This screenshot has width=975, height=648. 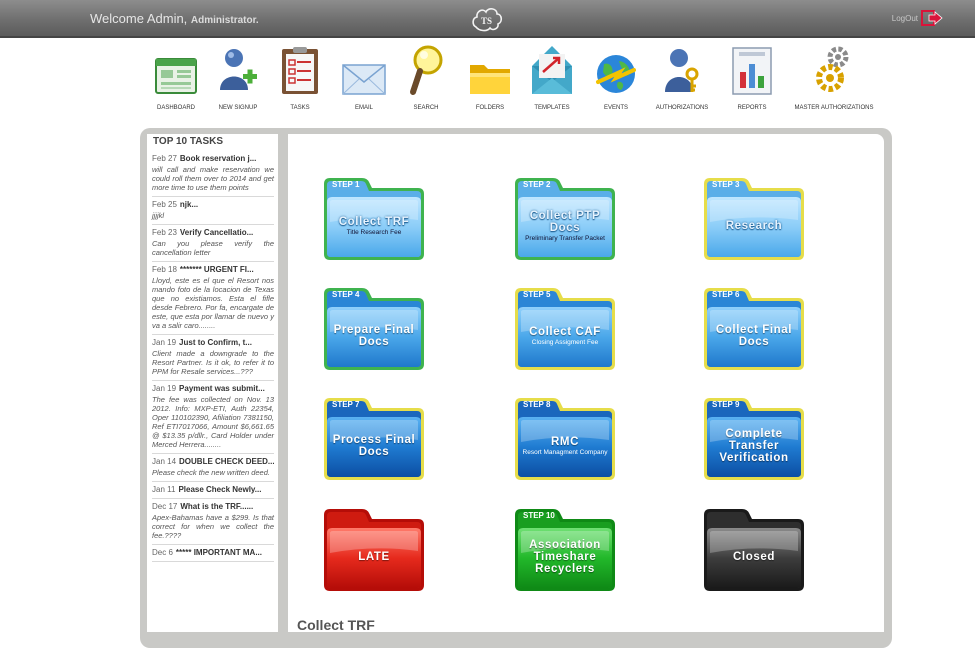 I want to click on globe-icon, so click(x=616, y=74).